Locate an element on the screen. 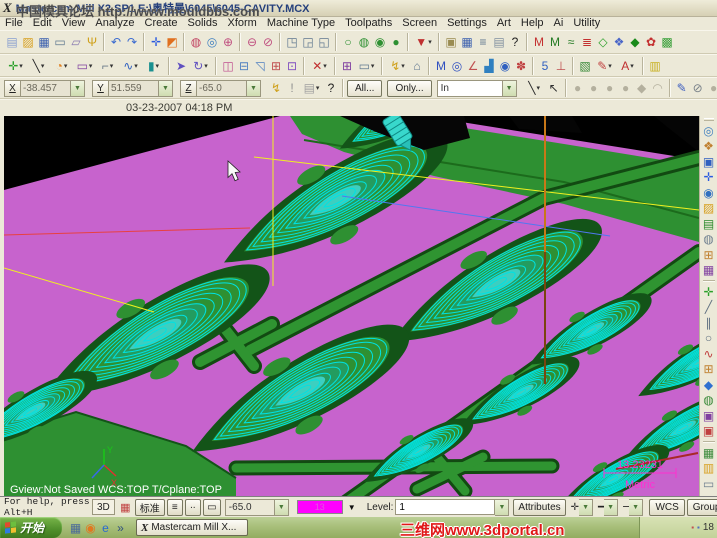 The width and height of the screenshot is (717, 538). highlight-toolbar-icon: ▥ is located at coordinates (655, 66).